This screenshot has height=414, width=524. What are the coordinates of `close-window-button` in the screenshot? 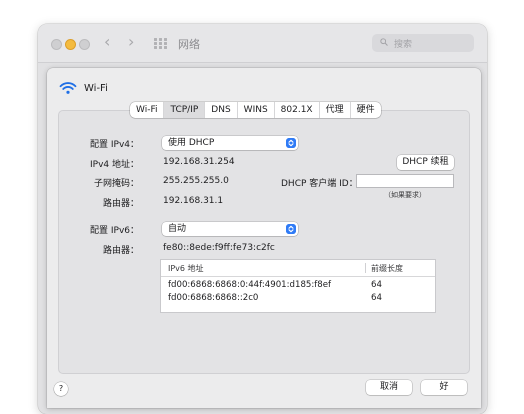 It's located at (56, 44).